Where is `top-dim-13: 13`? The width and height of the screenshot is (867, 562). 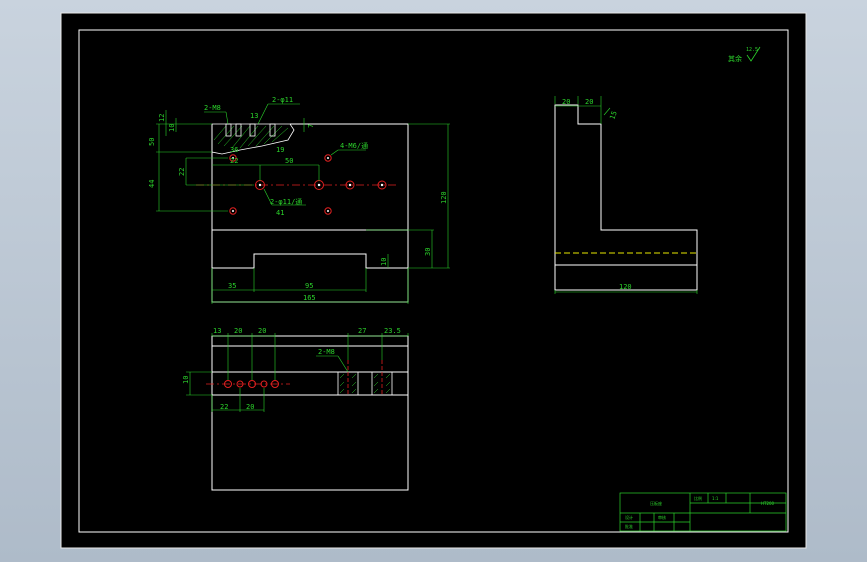
top-dim-13: 13 is located at coordinates (217, 331).